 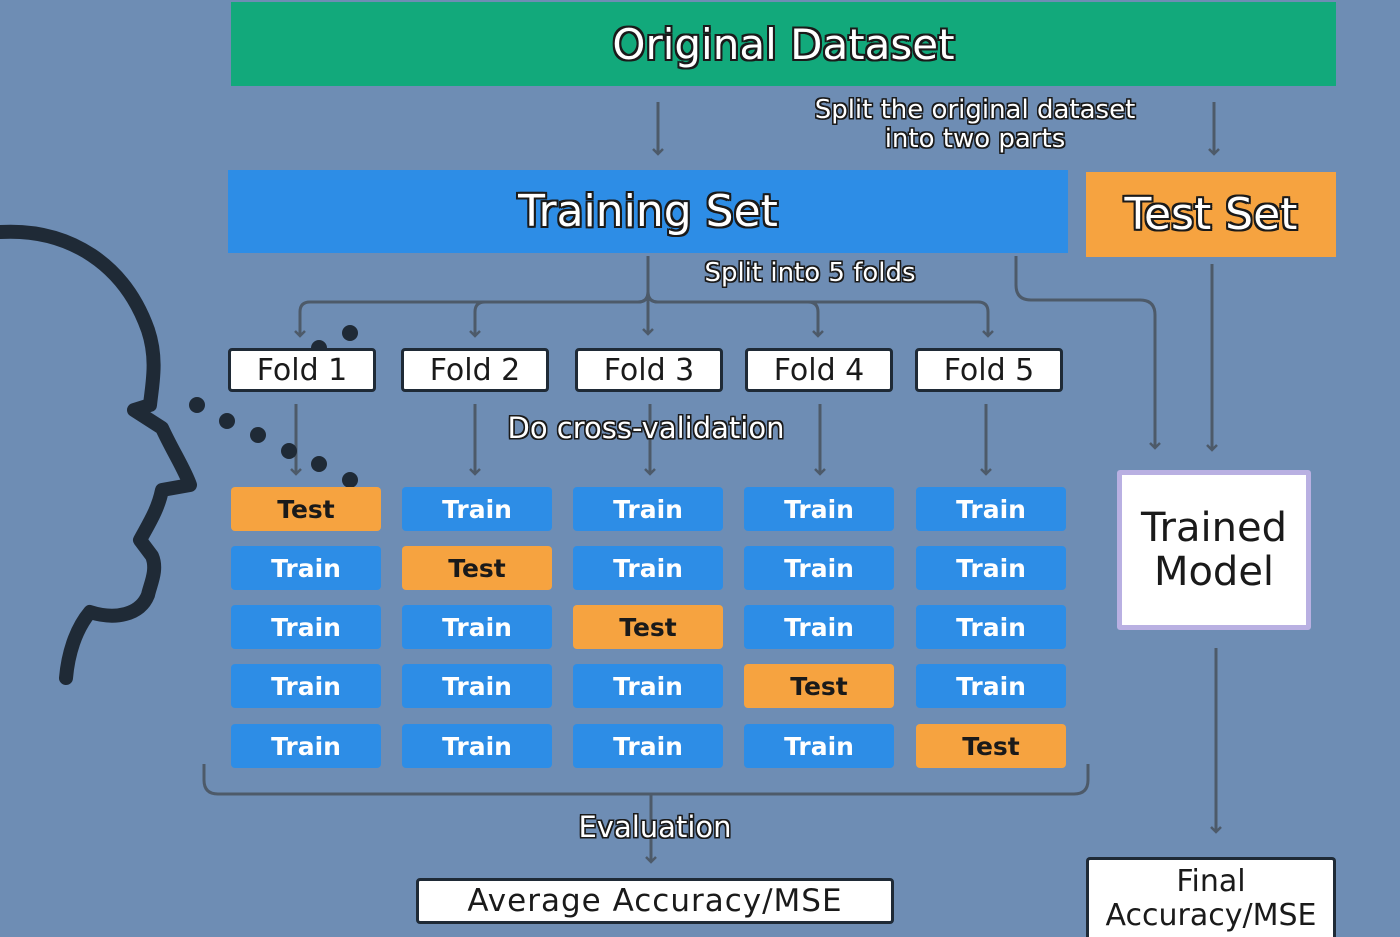 I want to click on fold-5-box: Fold 5, so click(x=989, y=370).